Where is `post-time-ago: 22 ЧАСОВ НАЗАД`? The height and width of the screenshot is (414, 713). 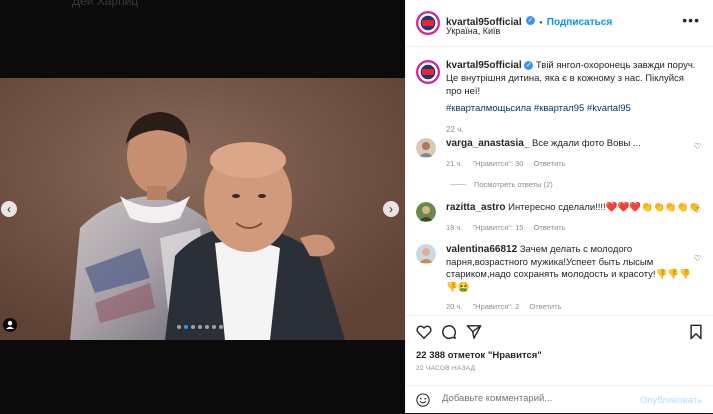
post-time-ago: 22 ЧАСОВ НАЗАД is located at coordinates (446, 368).